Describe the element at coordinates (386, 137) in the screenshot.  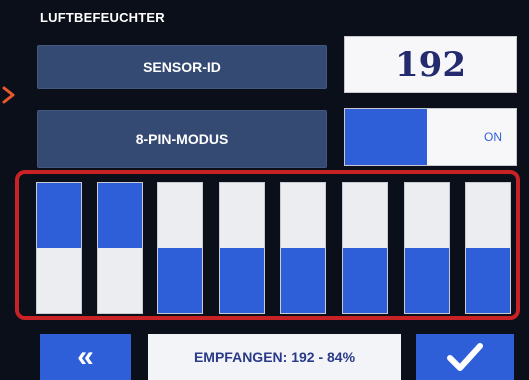
I see `toggle-knob` at that location.